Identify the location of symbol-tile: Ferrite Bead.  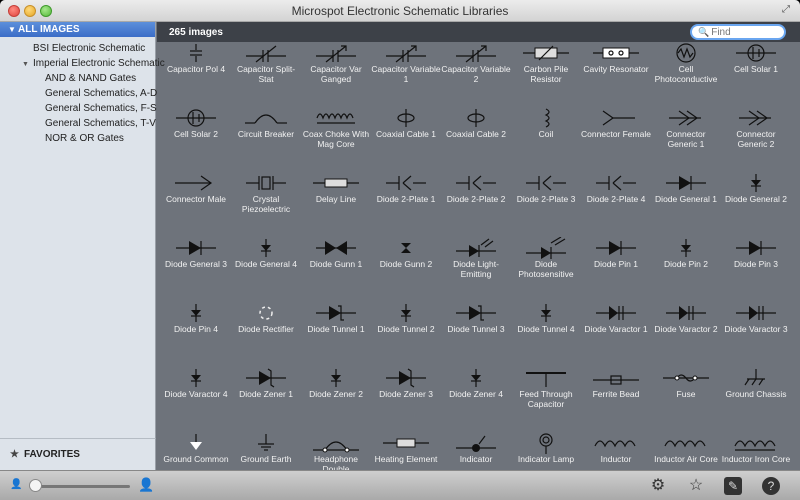
(616, 383).